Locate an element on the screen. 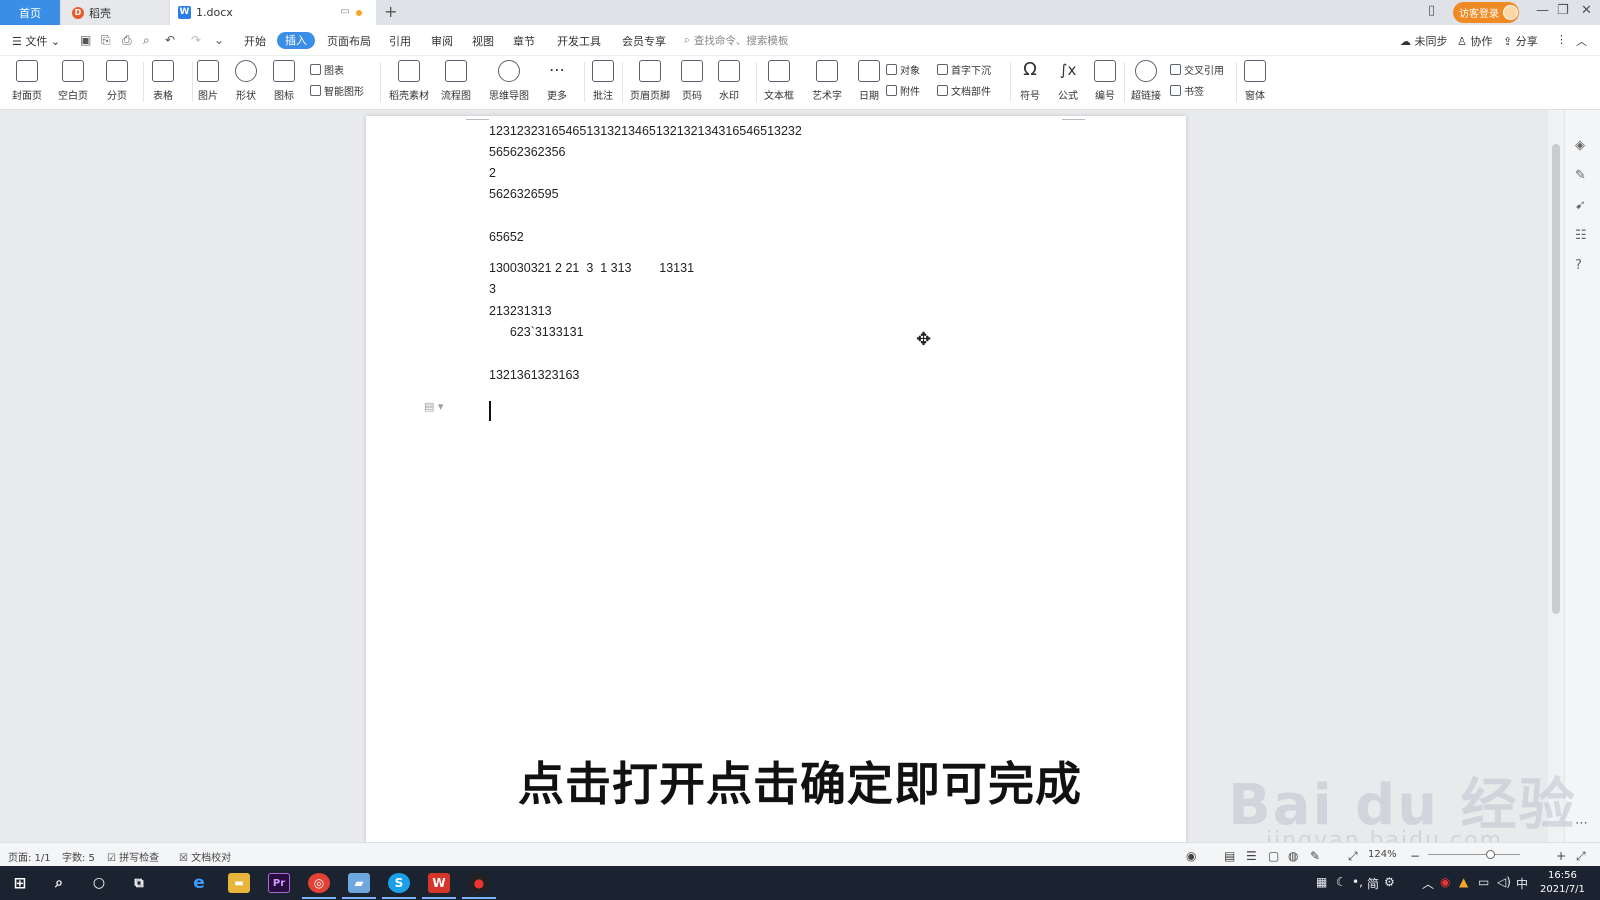  menu-page-layout: 页面布局 is located at coordinates (349, 41).